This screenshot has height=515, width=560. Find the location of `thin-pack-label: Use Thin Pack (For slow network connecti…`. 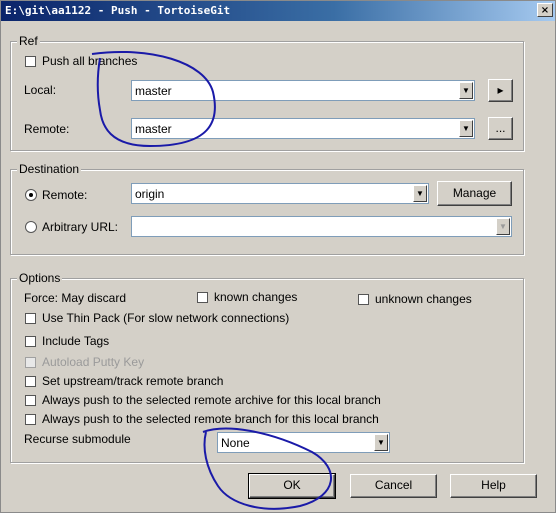

thin-pack-label: Use Thin Pack (For slow network connecti… is located at coordinates (166, 318).